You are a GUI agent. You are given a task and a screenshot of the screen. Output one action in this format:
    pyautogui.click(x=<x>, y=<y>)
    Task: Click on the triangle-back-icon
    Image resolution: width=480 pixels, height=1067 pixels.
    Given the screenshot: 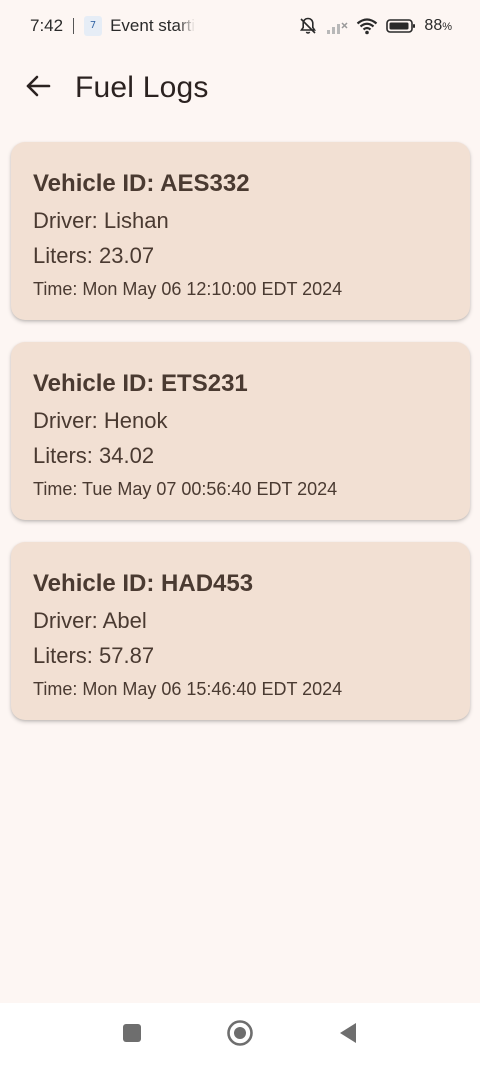 What is the action you would take?
    pyautogui.click(x=348, y=1035)
    